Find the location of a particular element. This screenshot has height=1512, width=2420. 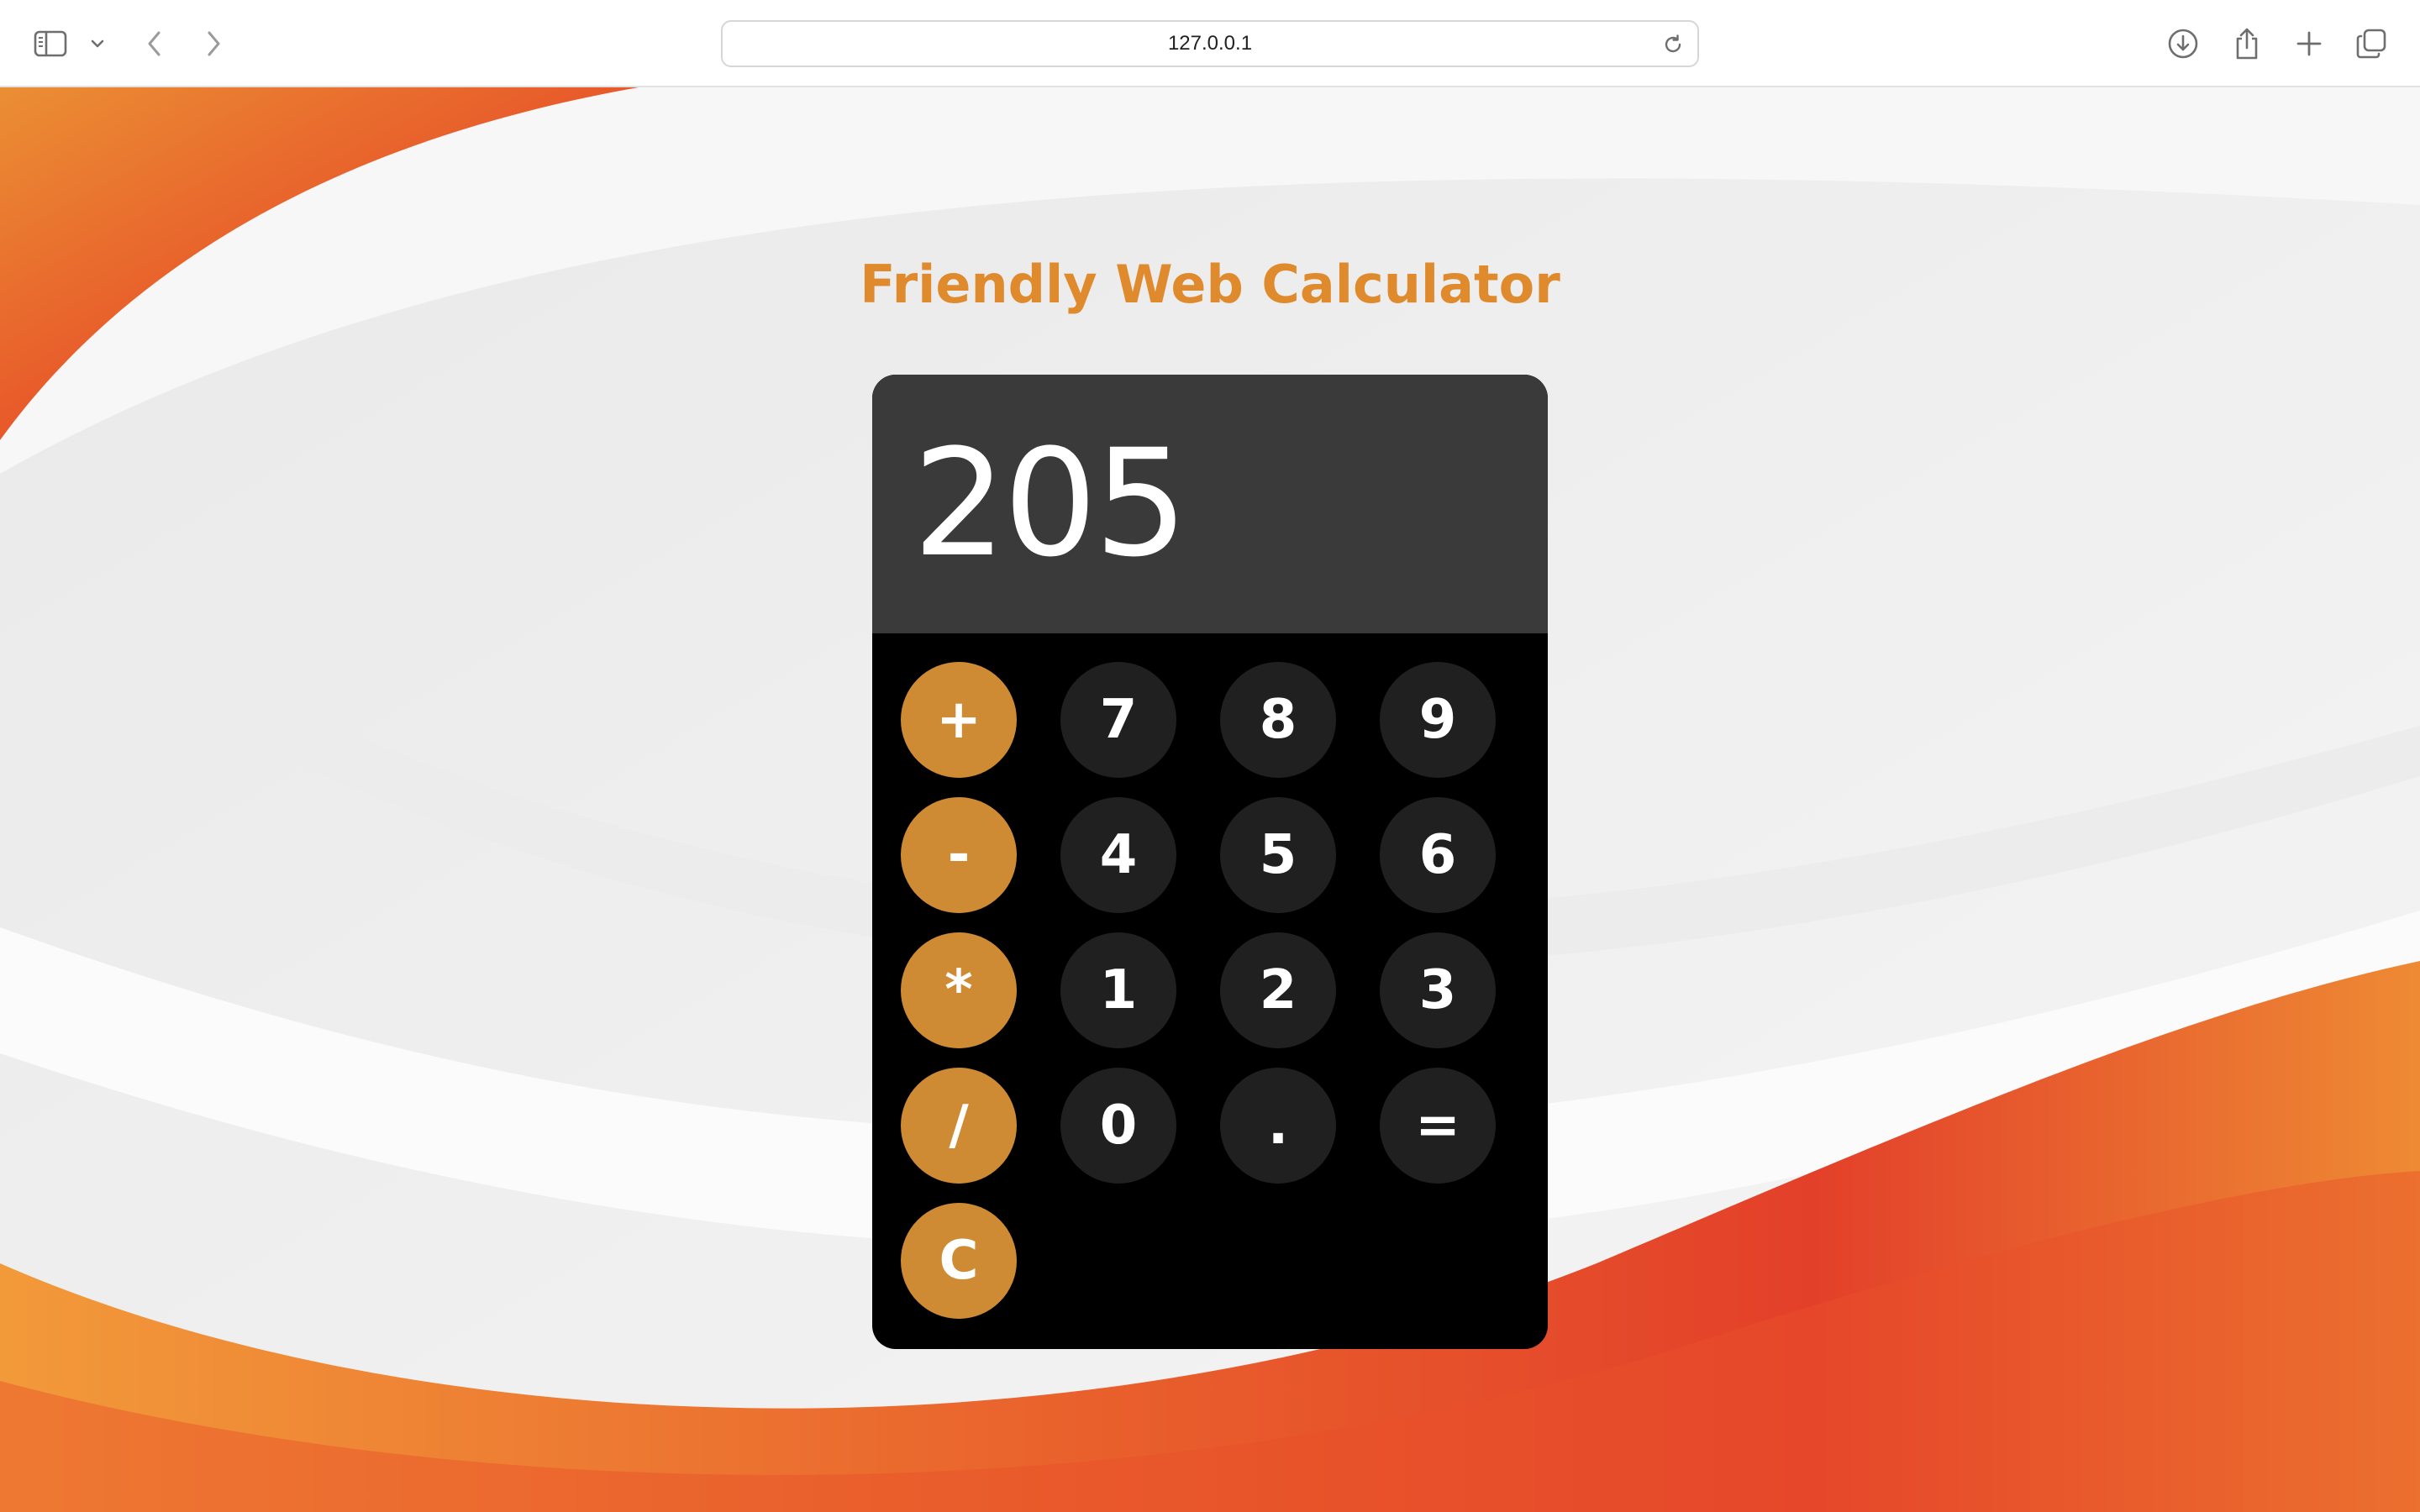

sidebar-icon is located at coordinates (51, 44).